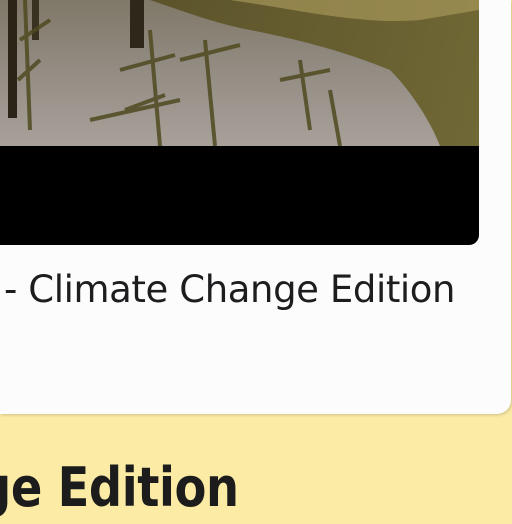 Image resolution: width=512 pixels, height=524 pixels. I want to click on section-heading: ge Edition, so click(119, 487).